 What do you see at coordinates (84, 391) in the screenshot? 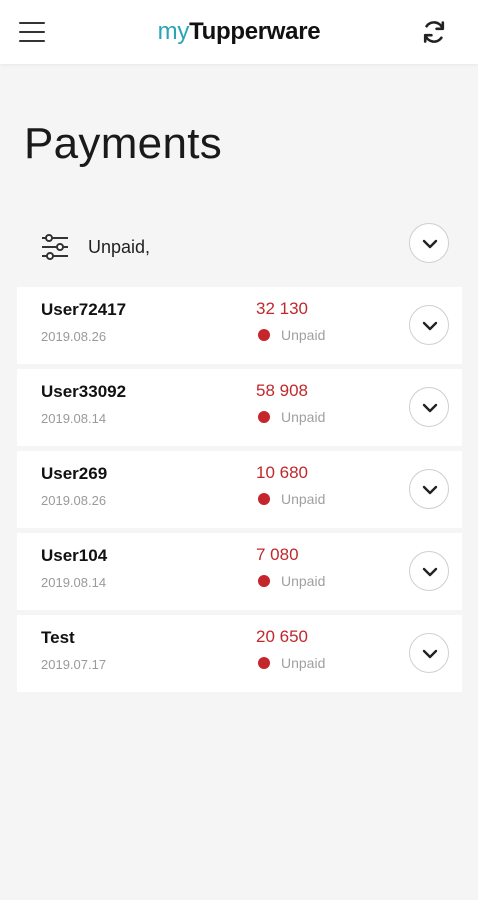
I see `customer-name: User33092` at bounding box center [84, 391].